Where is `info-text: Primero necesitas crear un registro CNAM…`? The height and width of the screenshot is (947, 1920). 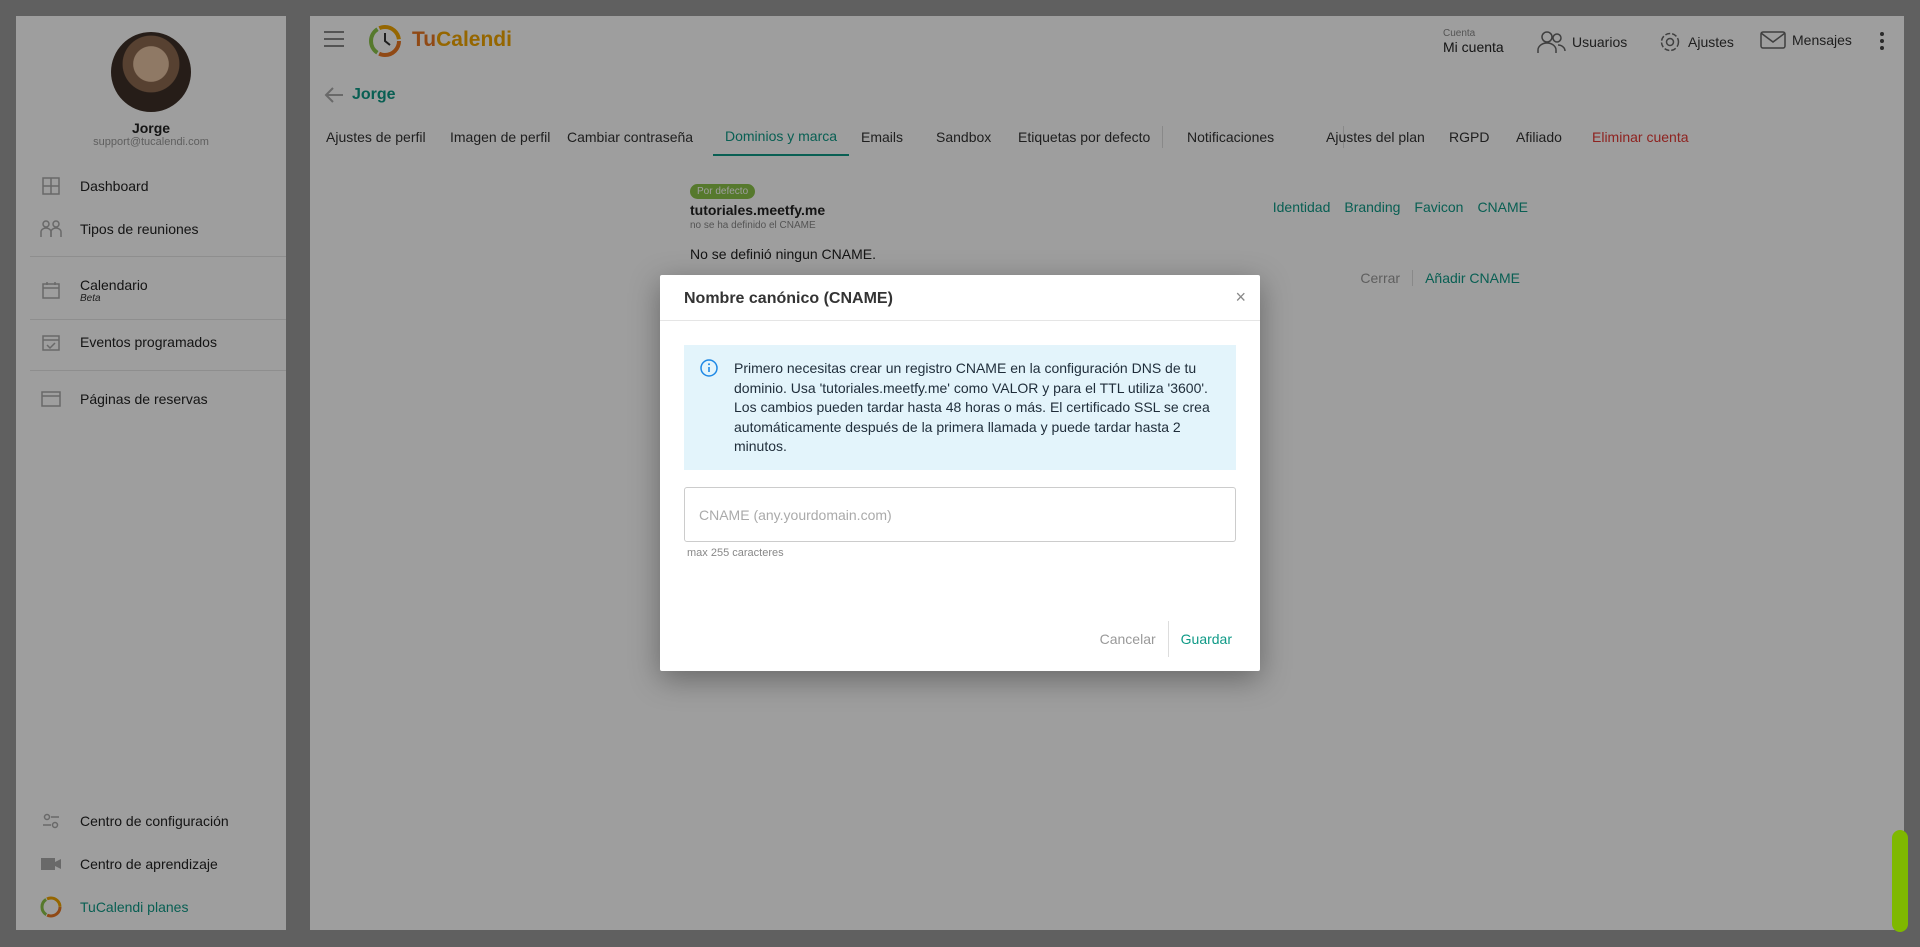 info-text: Primero necesitas crear un registro CNAM… is located at coordinates (972, 407).